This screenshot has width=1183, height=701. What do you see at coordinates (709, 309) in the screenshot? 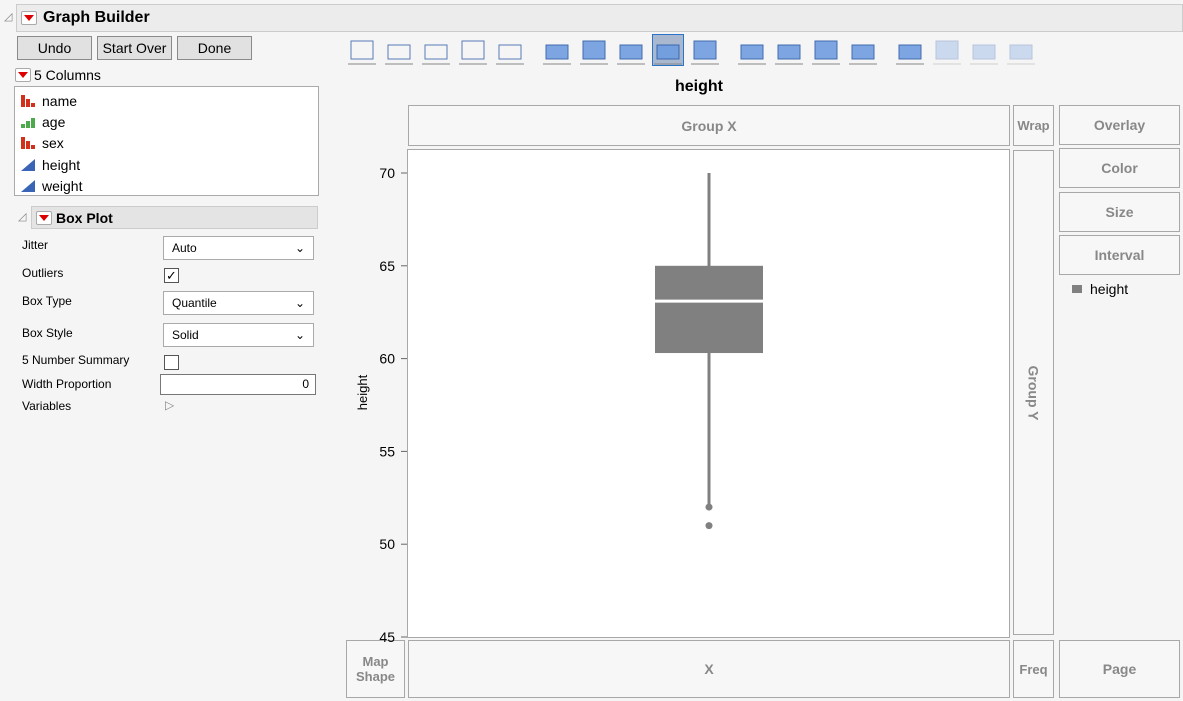
I see `box` at bounding box center [709, 309].